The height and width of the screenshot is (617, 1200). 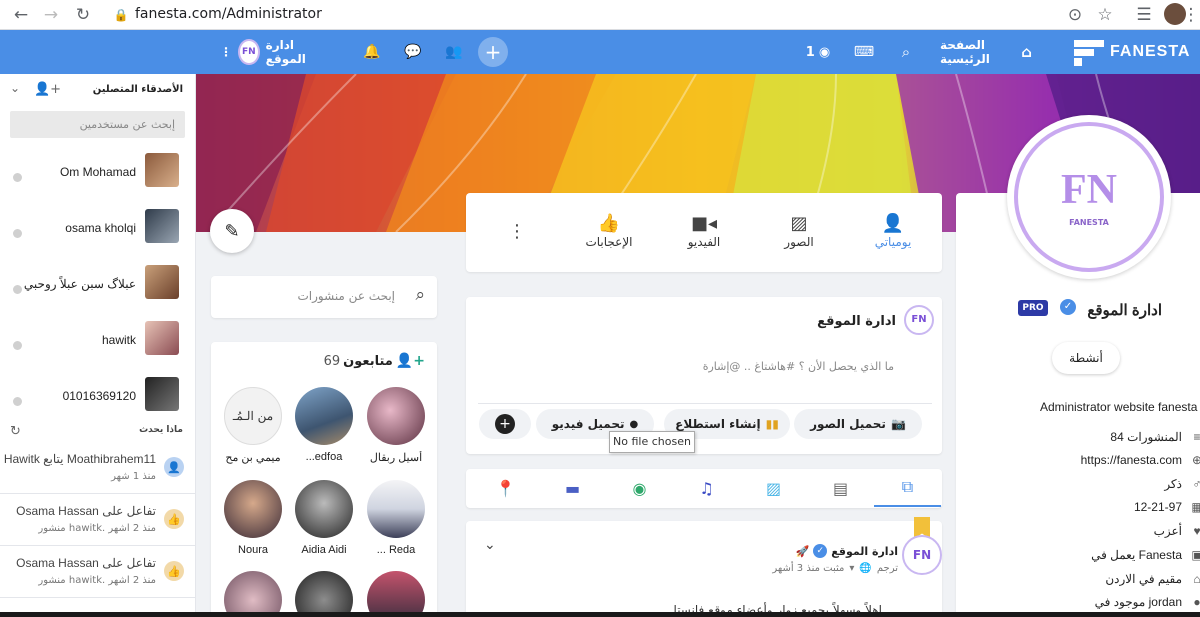 What do you see at coordinates (83, 15) in the screenshot?
I see `reload-icon: ↻` at bounding box center [83, 15].